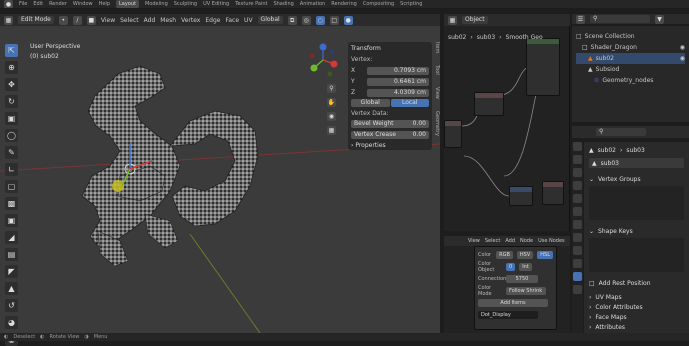 The width and height of the screenshot is (689, 346). What do you see at coordinates (636, 297) in the screenshot?
I see `uv-maps-panel: › UV Maps` at bounding box center [636, 297].